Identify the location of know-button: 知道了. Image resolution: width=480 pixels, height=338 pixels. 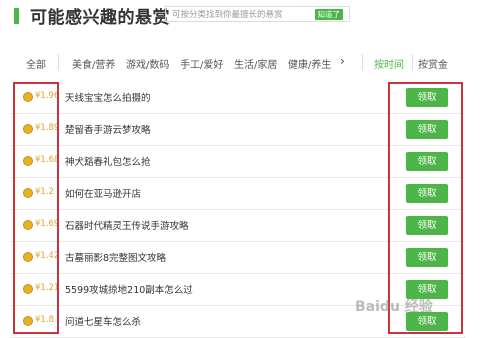
(328, 14).